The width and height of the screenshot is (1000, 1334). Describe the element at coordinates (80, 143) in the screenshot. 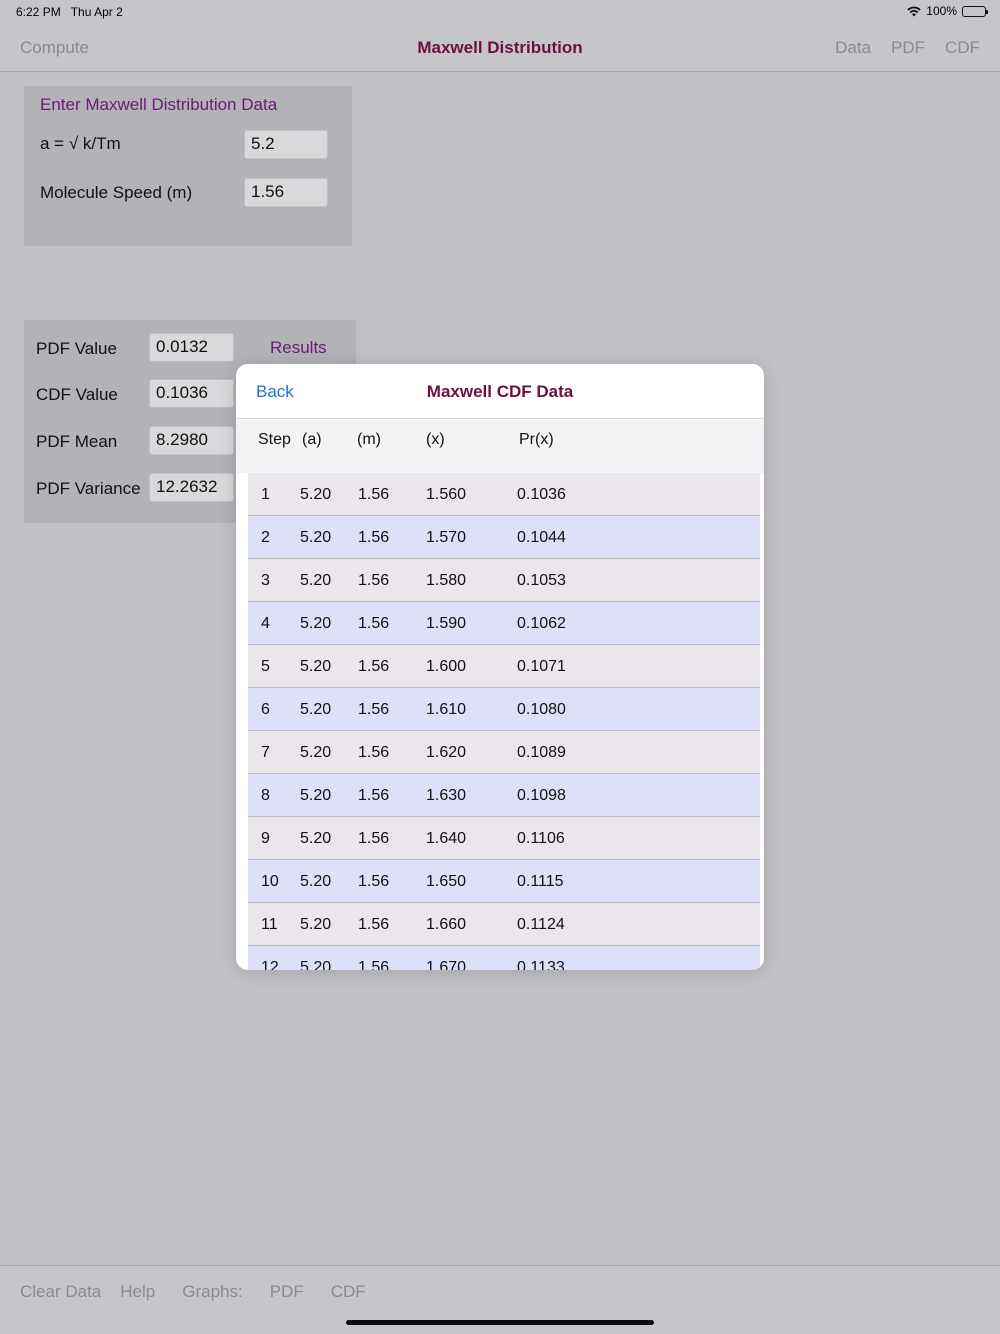

I see `a-label: a = √ k/Tm` at that location.